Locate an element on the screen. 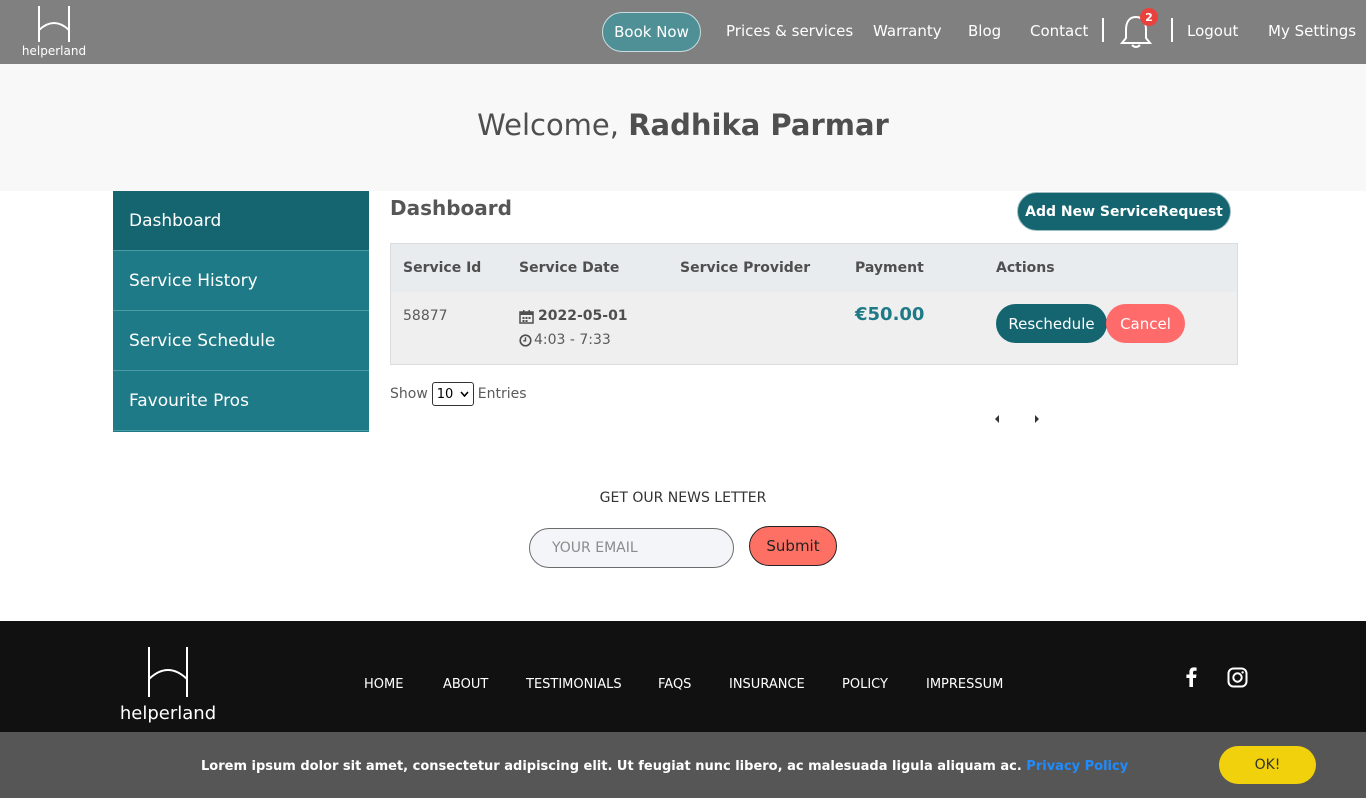 The height and width of the screenshot is (798, 1366). add-service-request-button: Add New ServiceRequest is located at coordinates (1124, 211).